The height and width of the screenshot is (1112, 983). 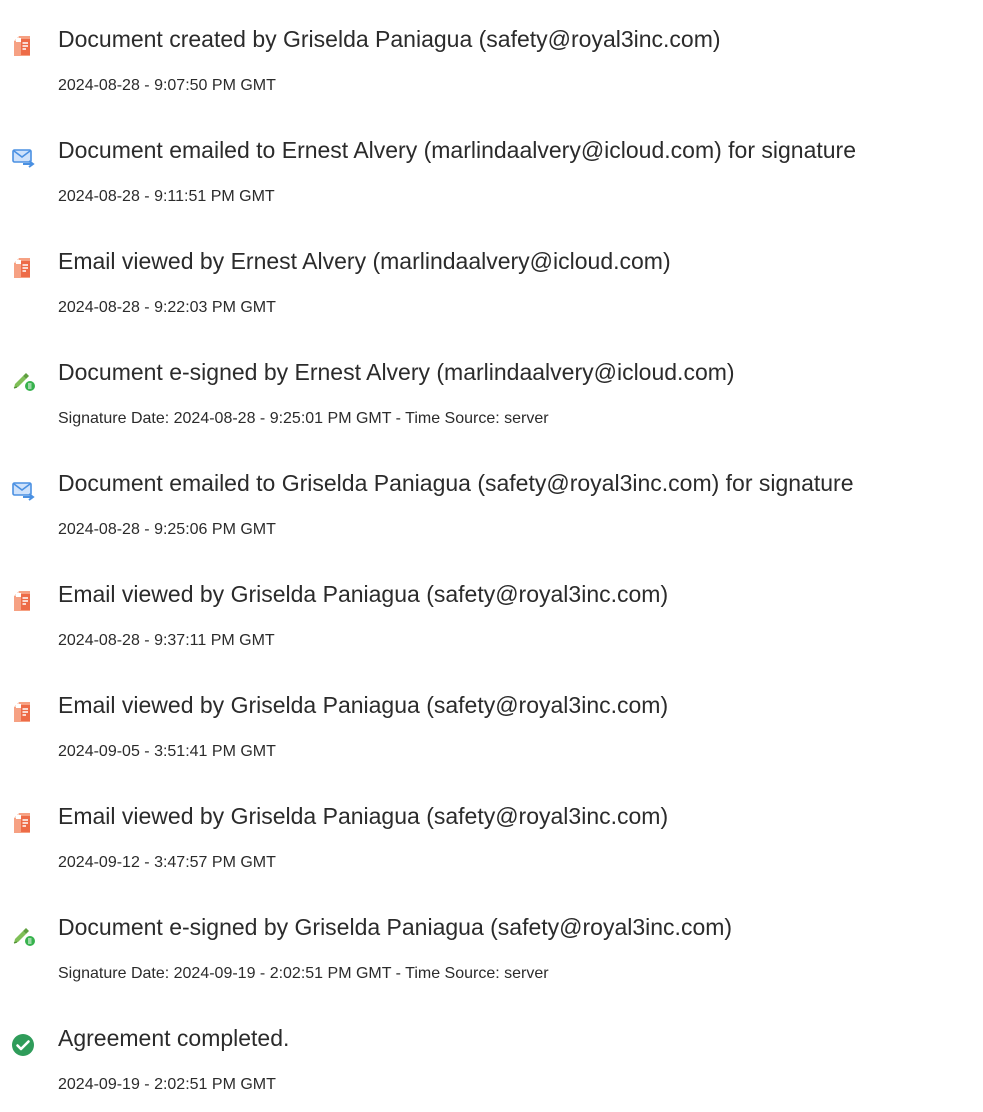 What do you see at coordinates (167, 751) in the screenshot?
I see `event-timestamp: 2024-09-05 - 3:51:41 PM GMT` at bounding box center [167, 751].